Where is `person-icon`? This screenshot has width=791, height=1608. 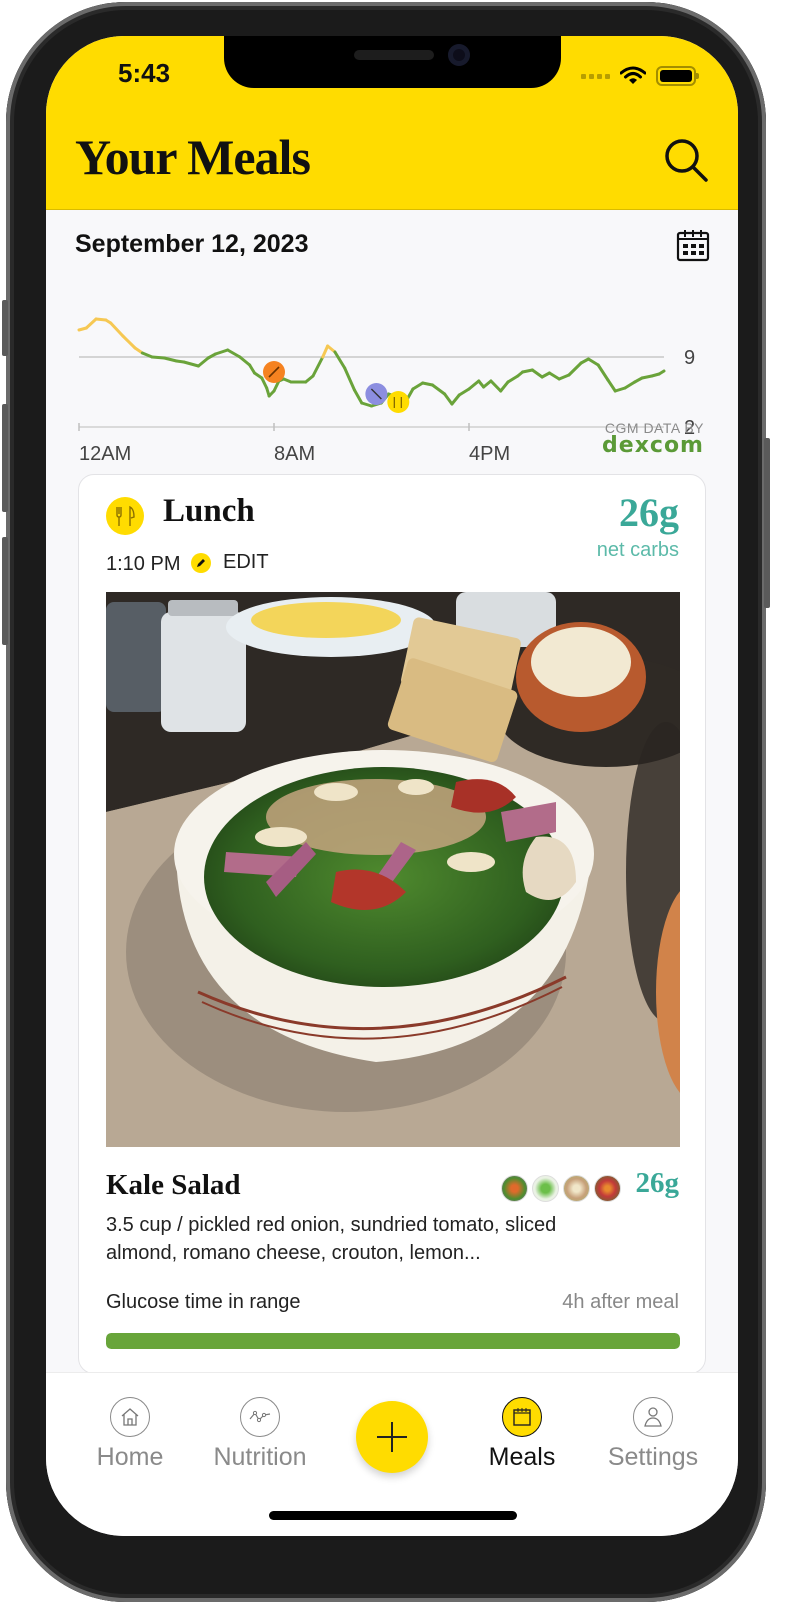 person-icon is located at coordinates (653, 1417).